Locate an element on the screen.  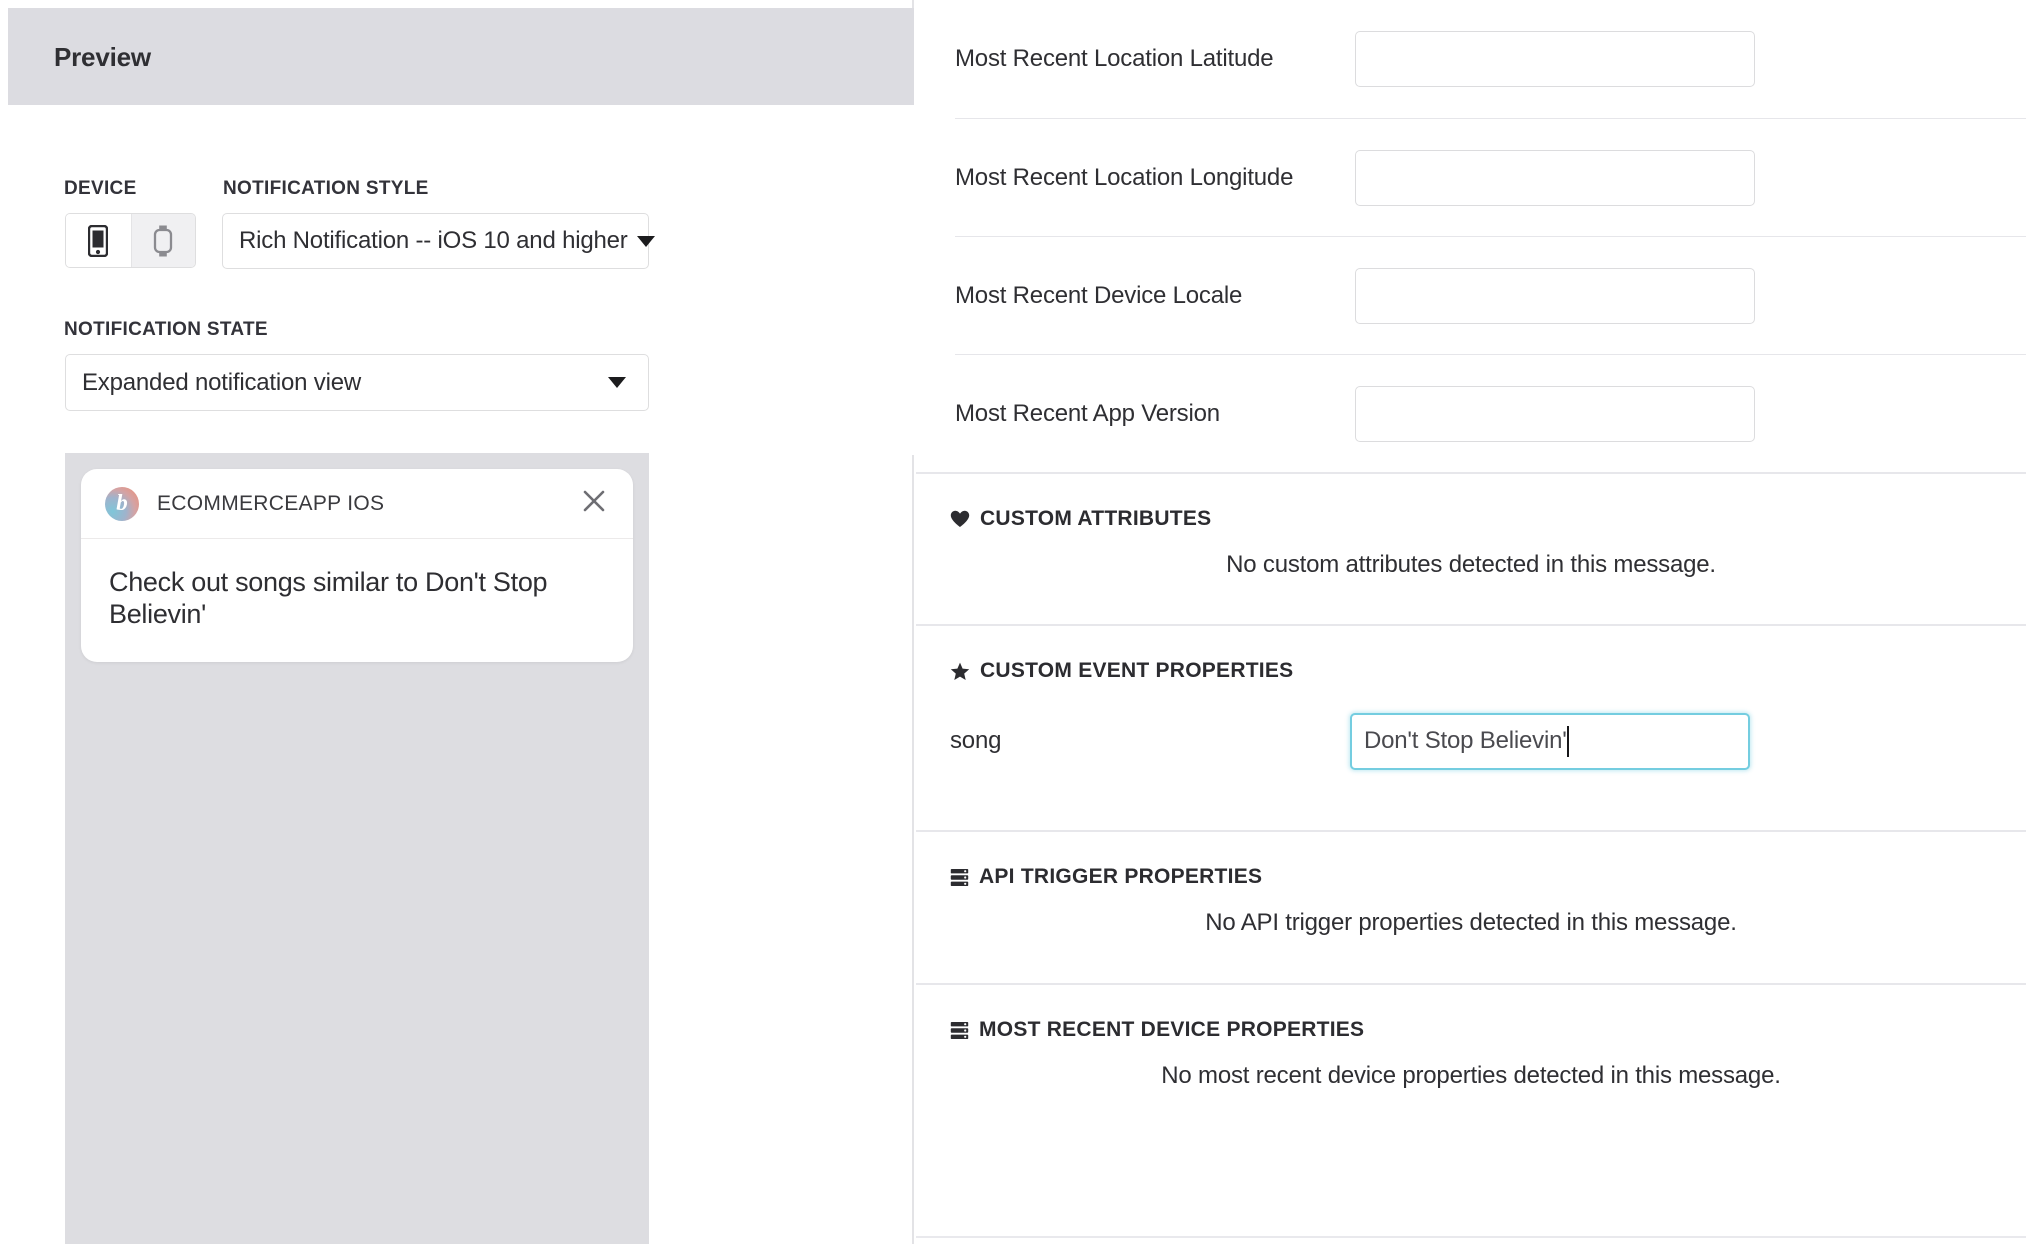
device-toggle-group is located at coordinates (130, 240).